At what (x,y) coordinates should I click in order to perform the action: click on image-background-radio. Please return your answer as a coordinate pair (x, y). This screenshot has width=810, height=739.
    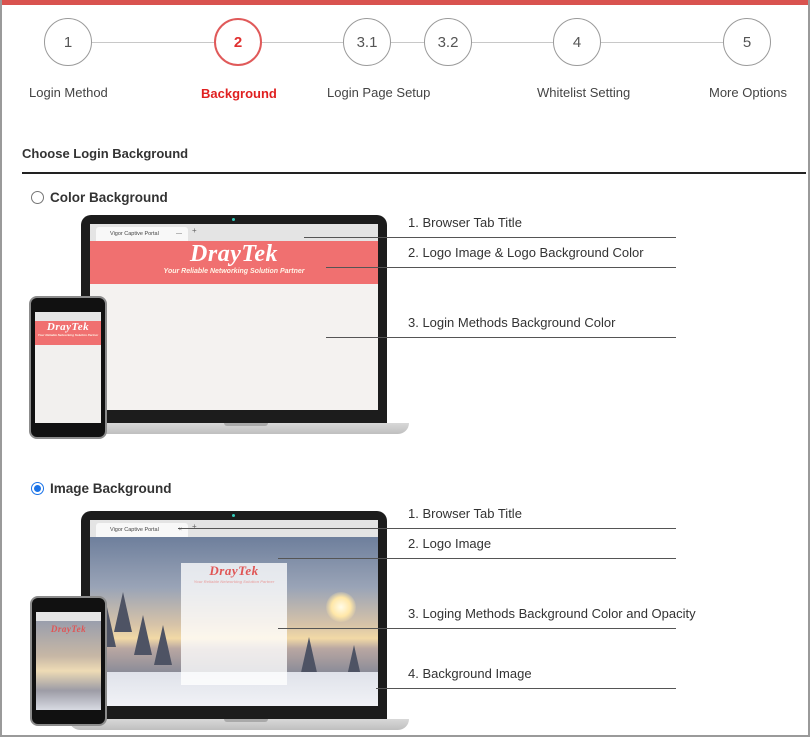
    Looking at the image, I should click on (37, 488).